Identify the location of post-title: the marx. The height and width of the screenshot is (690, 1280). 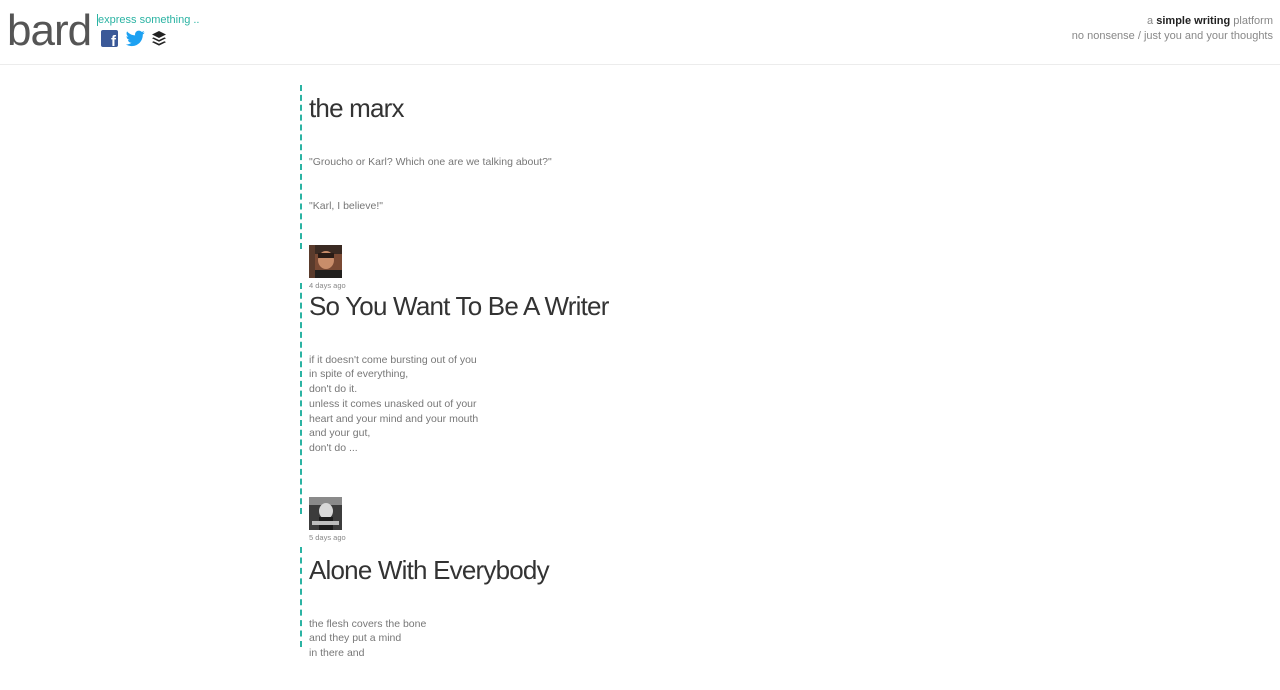
(430, 108).